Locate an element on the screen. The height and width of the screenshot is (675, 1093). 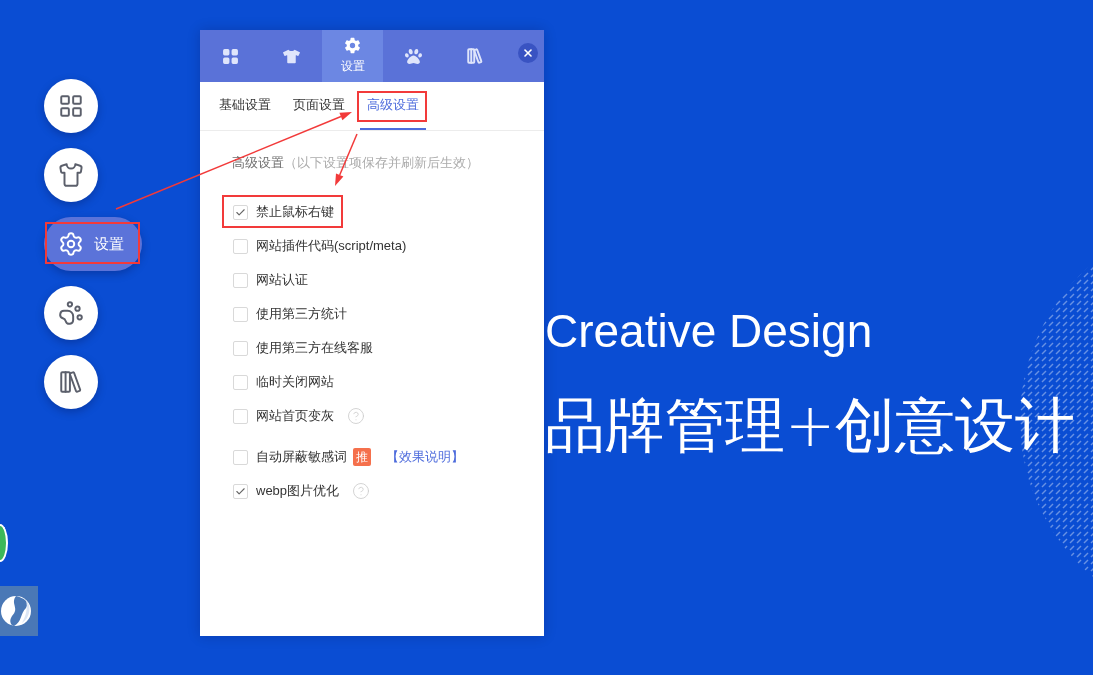
sidebar-item: 设置 is located at coordinates (93, 244).